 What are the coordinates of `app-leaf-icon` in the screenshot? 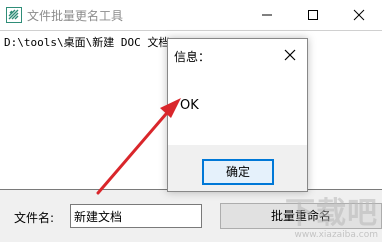 It's located at (14, 15).